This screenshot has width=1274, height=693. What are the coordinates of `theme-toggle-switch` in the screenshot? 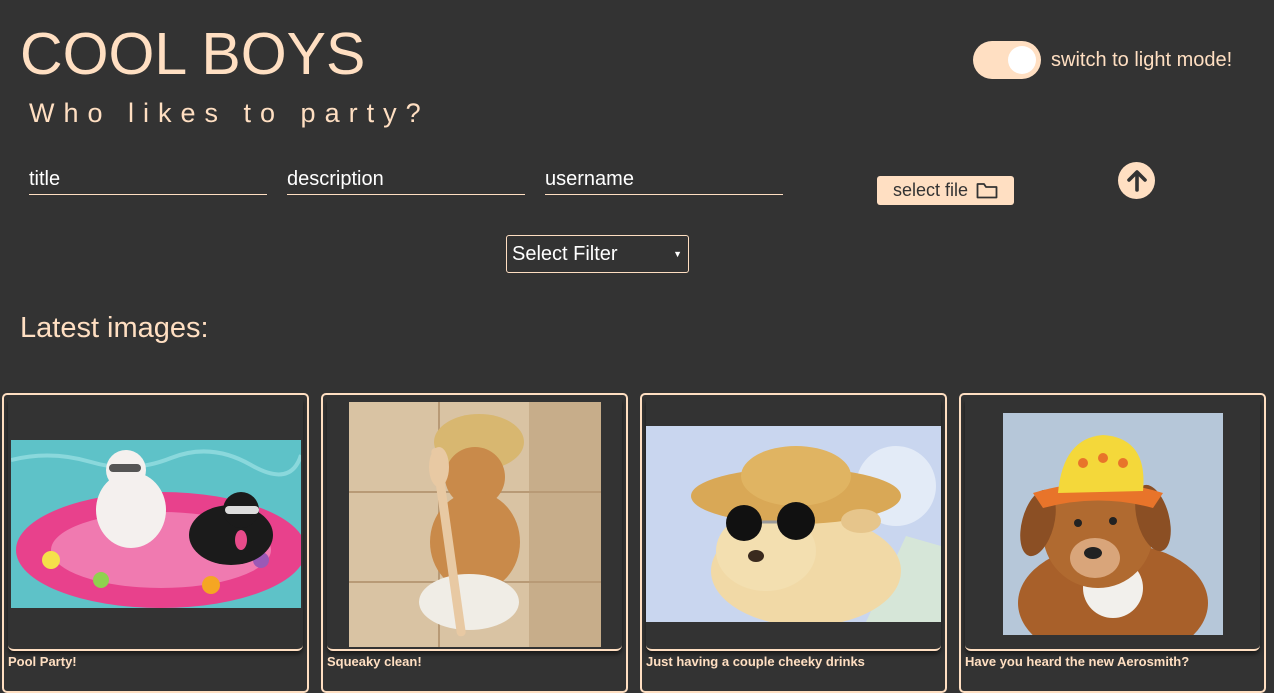 It's located at (1007, 60).